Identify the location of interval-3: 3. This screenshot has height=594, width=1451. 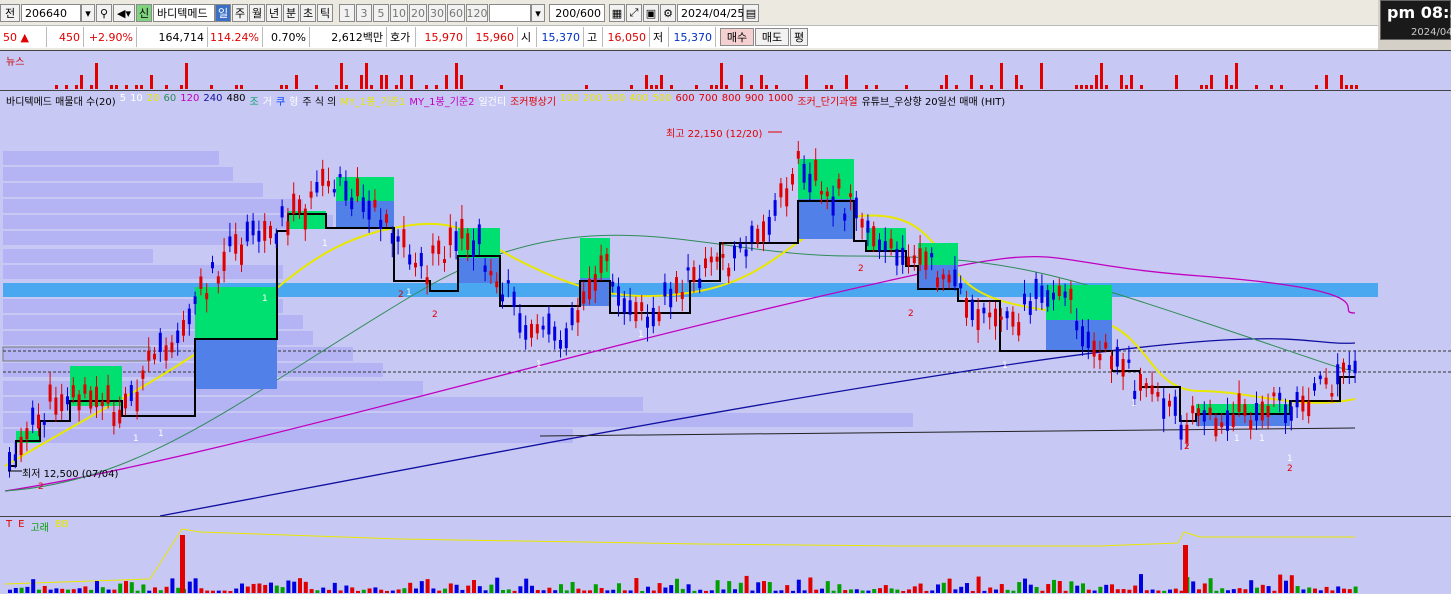
(364, 13).